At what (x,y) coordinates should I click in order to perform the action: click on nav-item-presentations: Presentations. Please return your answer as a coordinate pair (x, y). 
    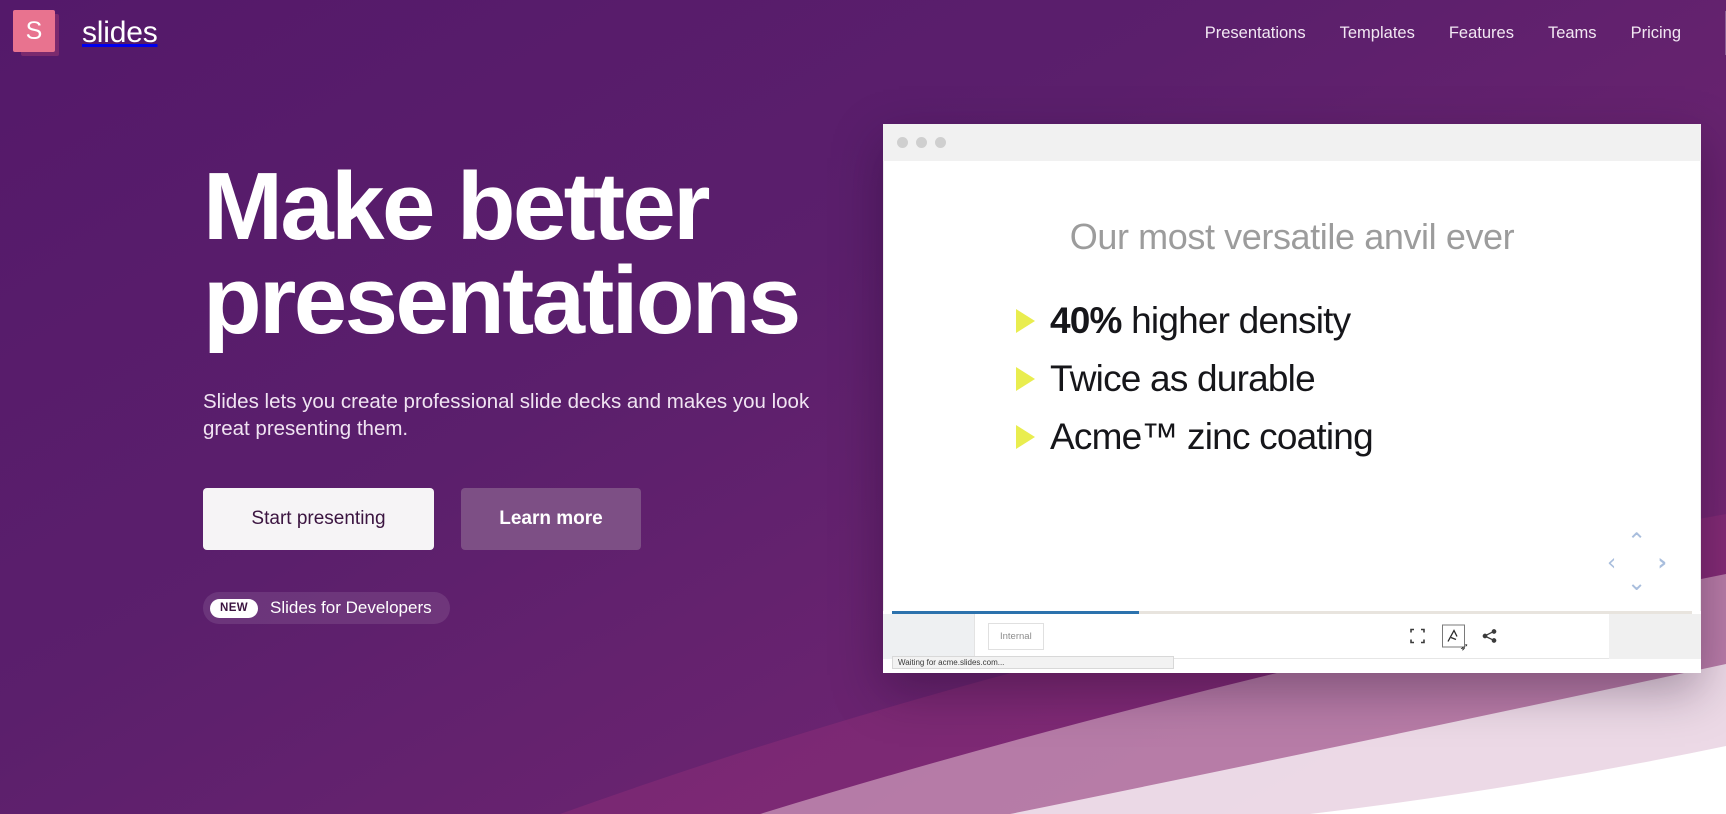
    Looking at the image, I should click on (1255, 33).